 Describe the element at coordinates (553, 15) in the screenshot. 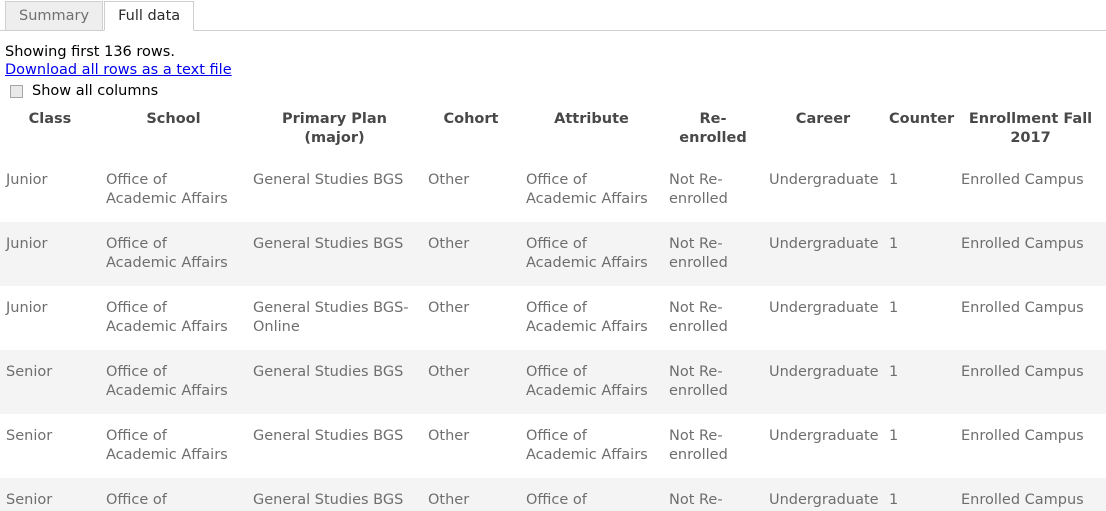

I see `tab-strip: Summary Full data` at that location.